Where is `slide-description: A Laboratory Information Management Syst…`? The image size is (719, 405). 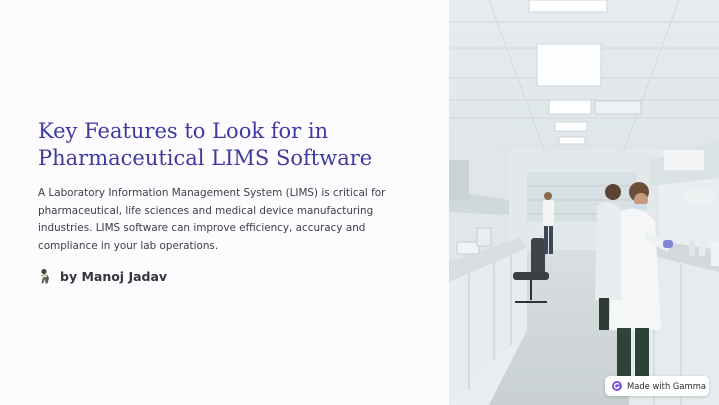 slide-description: A Laboratory Information Management Syst… is located at coordinates (212, 219).